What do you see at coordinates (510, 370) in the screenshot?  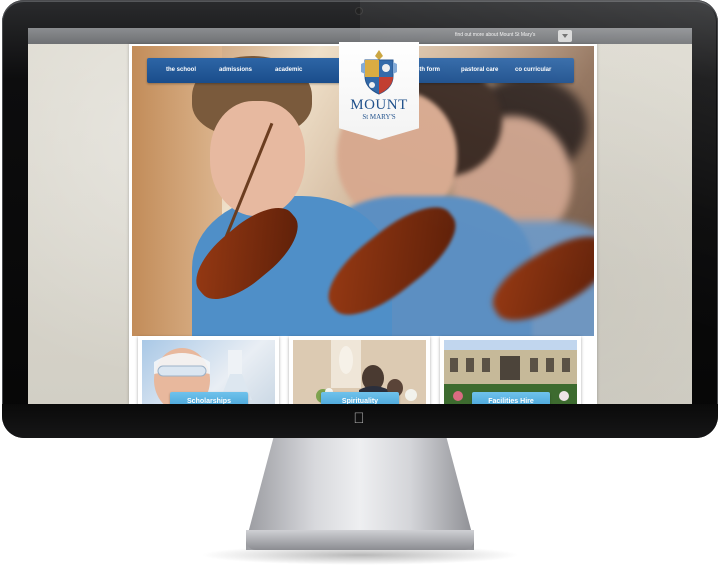 I see `tile-facilities-hire: Facilities Hire` at bounding box center [510, 370].